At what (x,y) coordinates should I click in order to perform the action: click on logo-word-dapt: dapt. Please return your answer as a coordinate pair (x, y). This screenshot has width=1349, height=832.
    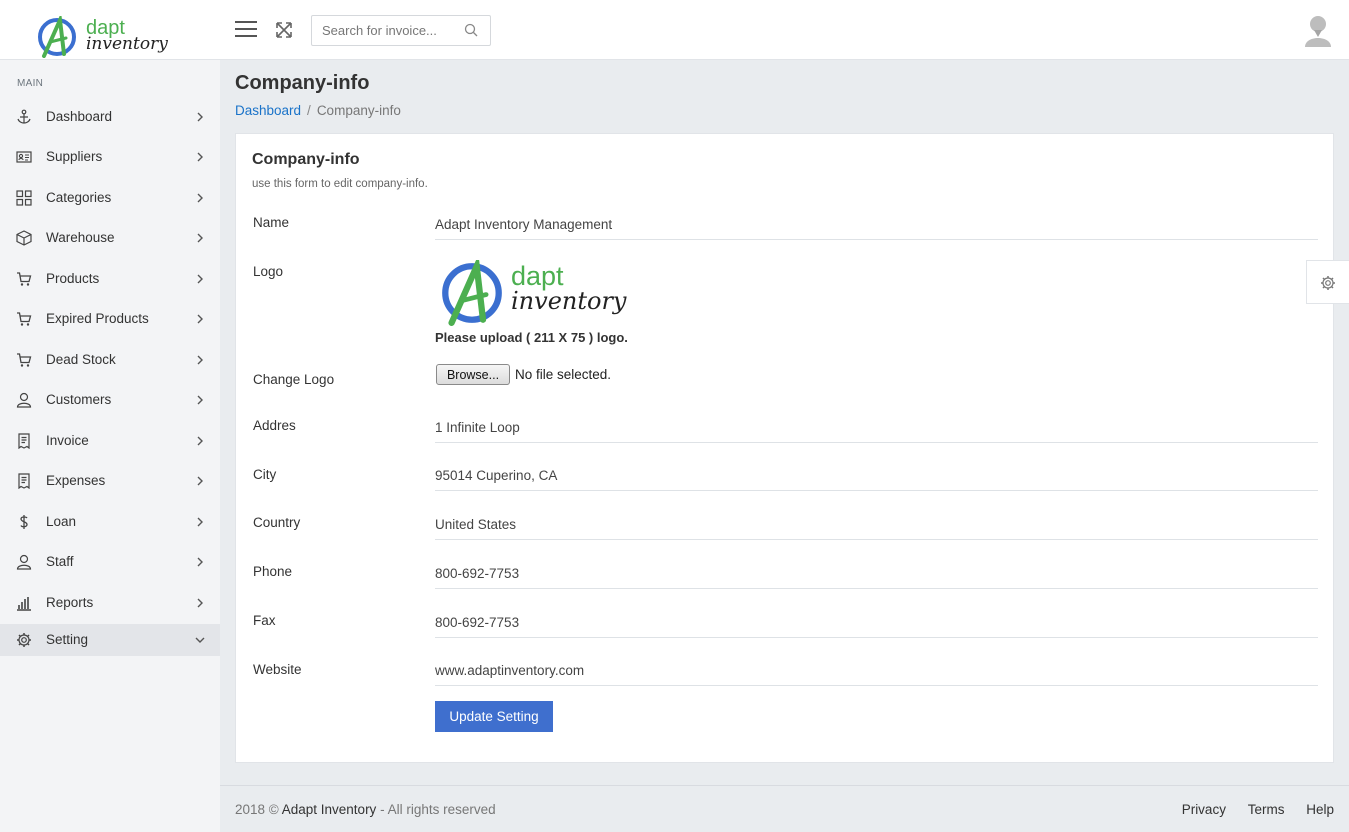
    Looking at the image, I should click on (537, 276).